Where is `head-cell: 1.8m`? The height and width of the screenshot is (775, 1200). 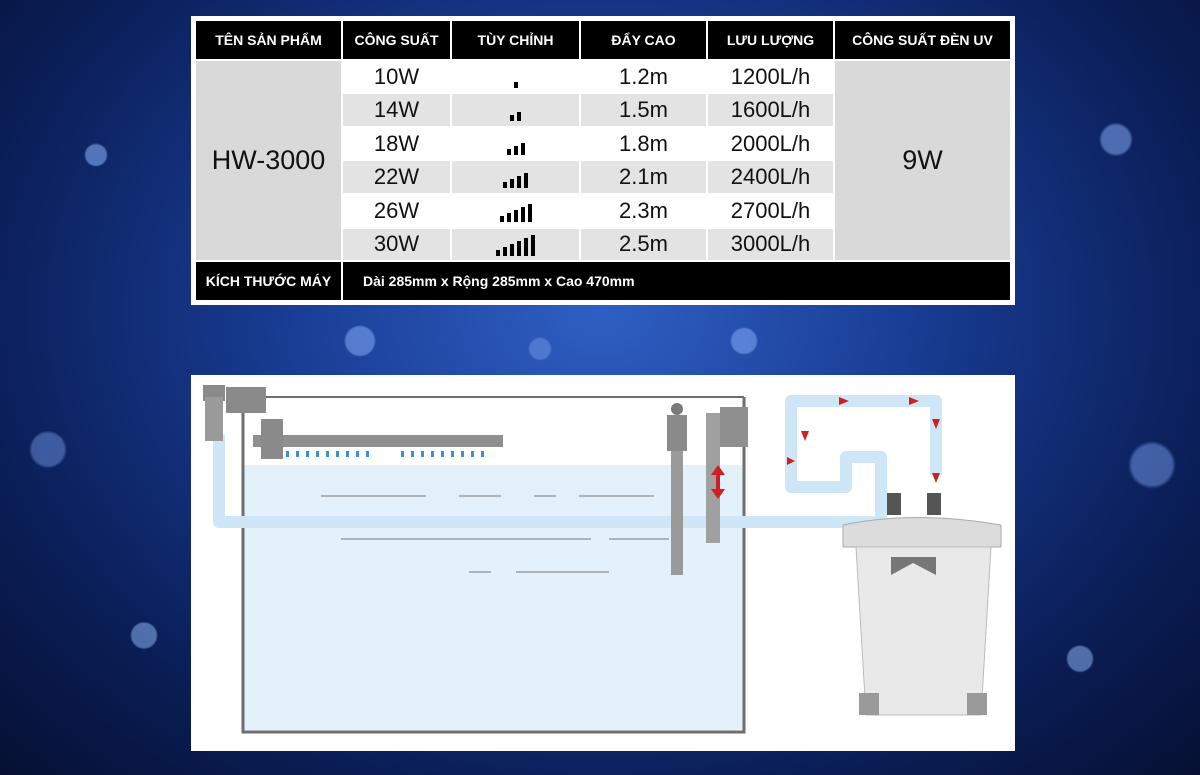 head-cell: 1.8m is located at coordinates (643, 143).